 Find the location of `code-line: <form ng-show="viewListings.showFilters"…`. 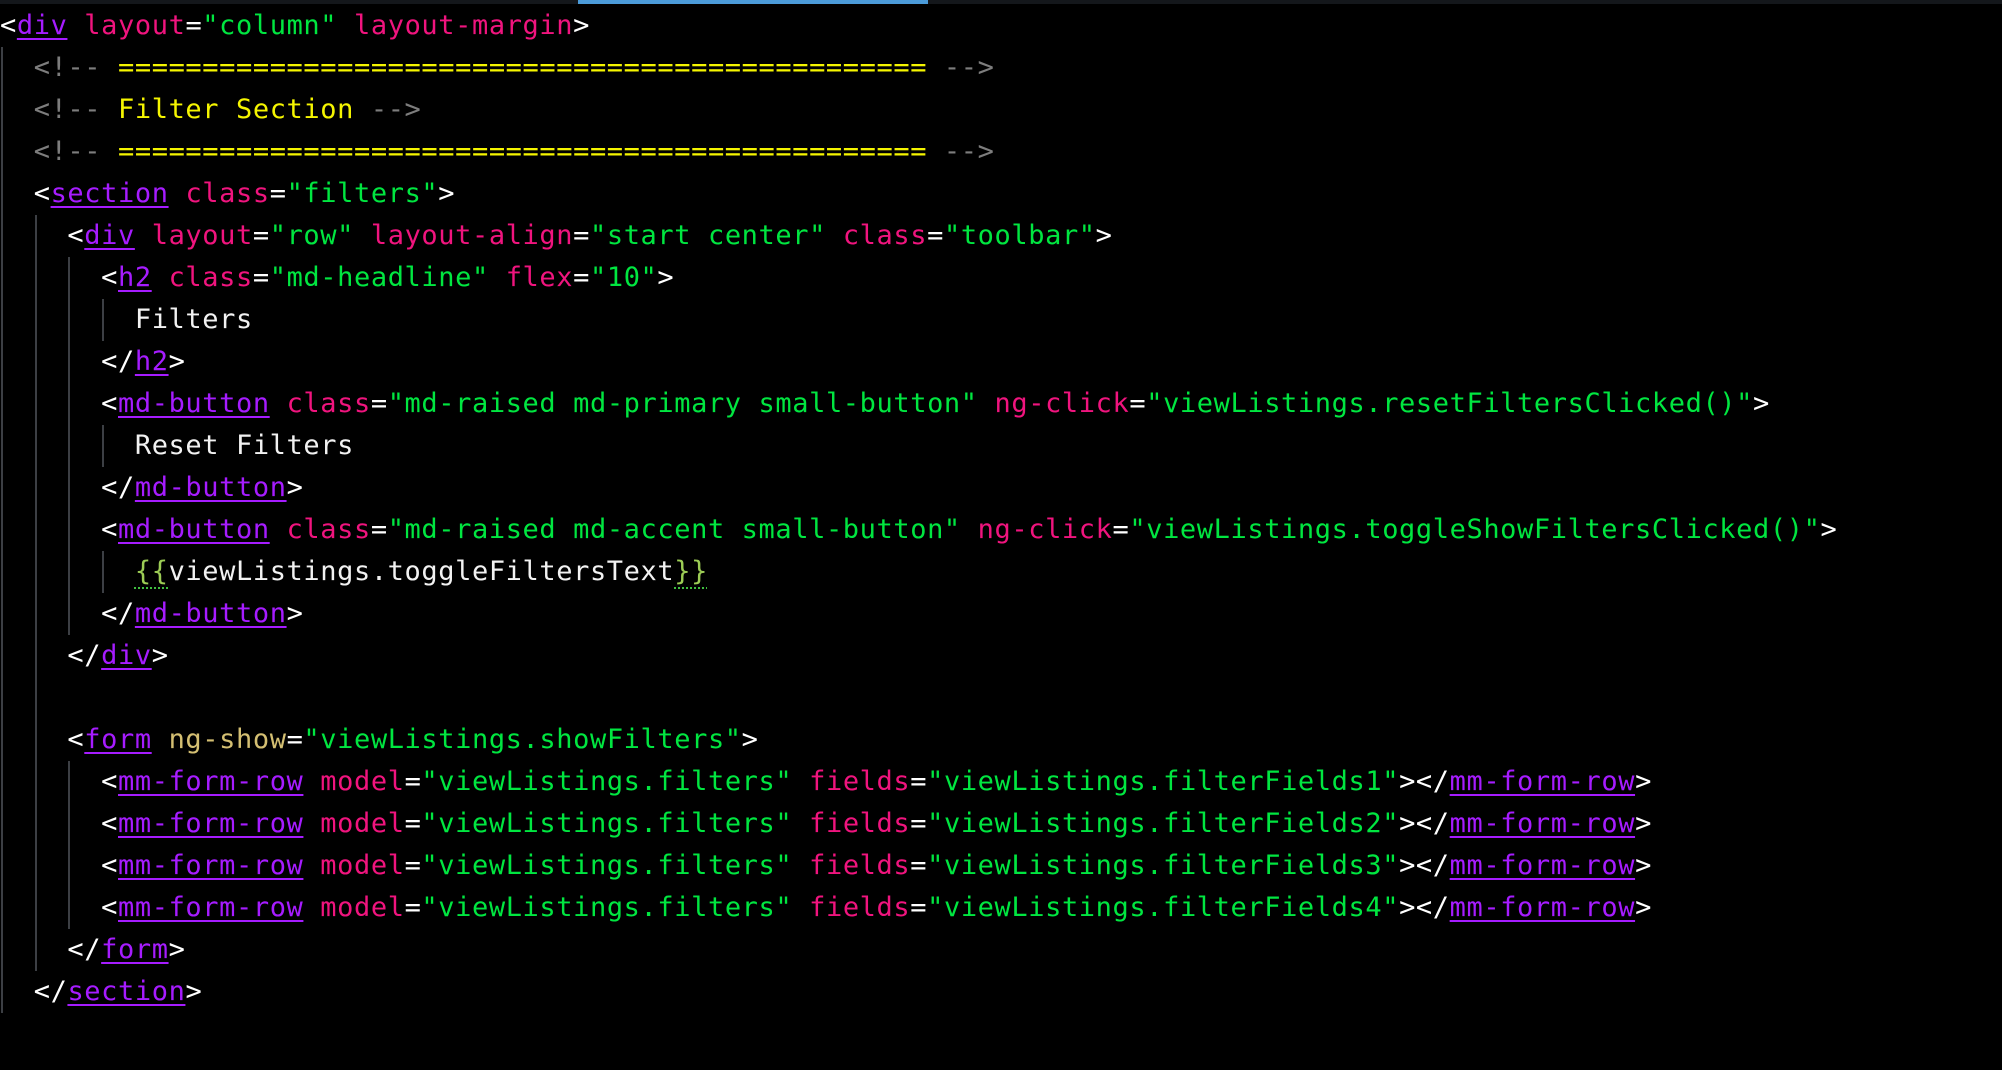

code-line: <form ng-show="viewListings.showFilters"… is located at coordinates (1001, 740).